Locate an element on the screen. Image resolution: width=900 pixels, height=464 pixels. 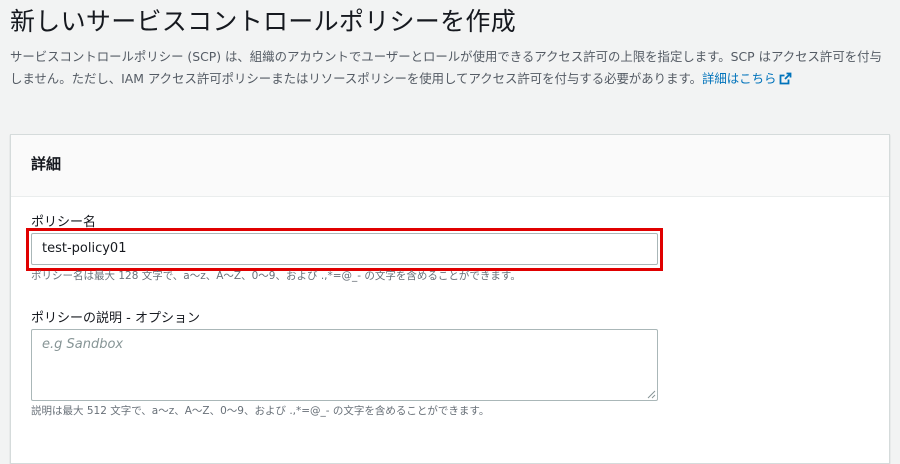
learn-more-label: 詳細はこちら is located at coordinates (739, 78).